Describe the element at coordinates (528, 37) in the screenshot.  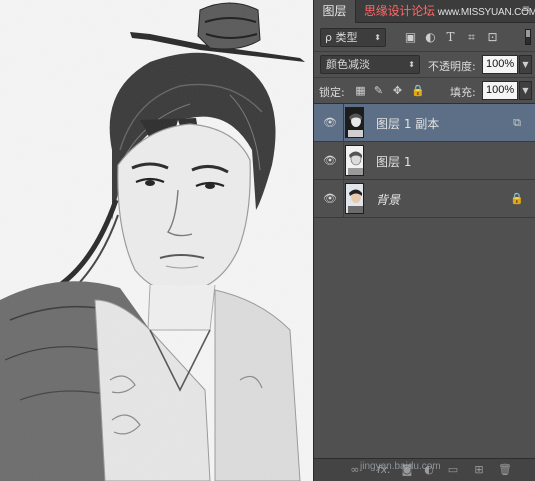
I see `filter-toggle-switch` at that location.